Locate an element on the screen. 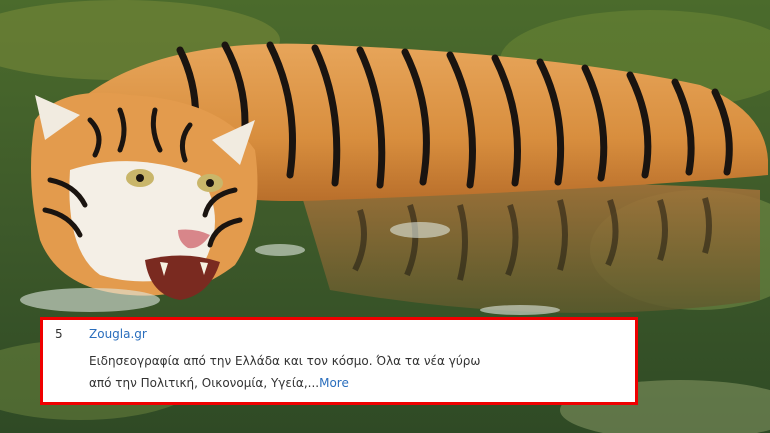 The width and height of the screenshot is (770, 433). site-link: Zougla.gr is located at coordinates (118, 334).